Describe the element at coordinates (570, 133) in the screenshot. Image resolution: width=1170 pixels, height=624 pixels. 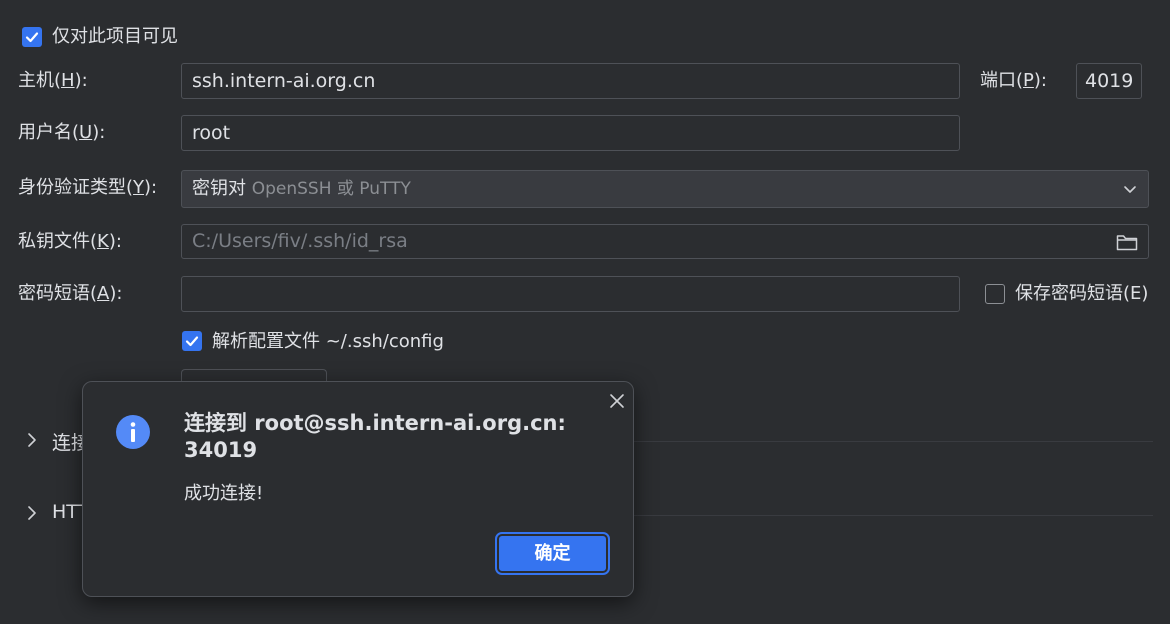
I see `username-input: root` at that location.